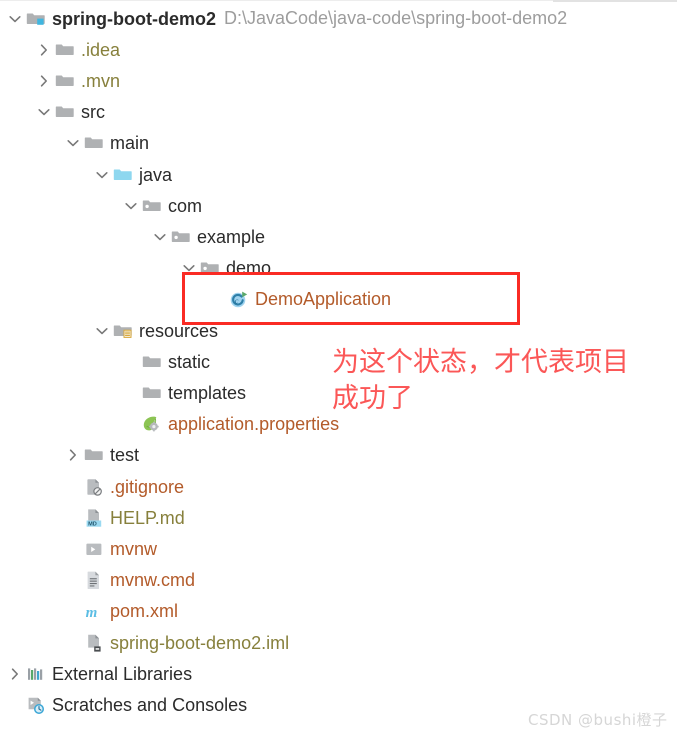 The image size is (677, 736). I want to click on tree-row-label: static, so click(189, 361).